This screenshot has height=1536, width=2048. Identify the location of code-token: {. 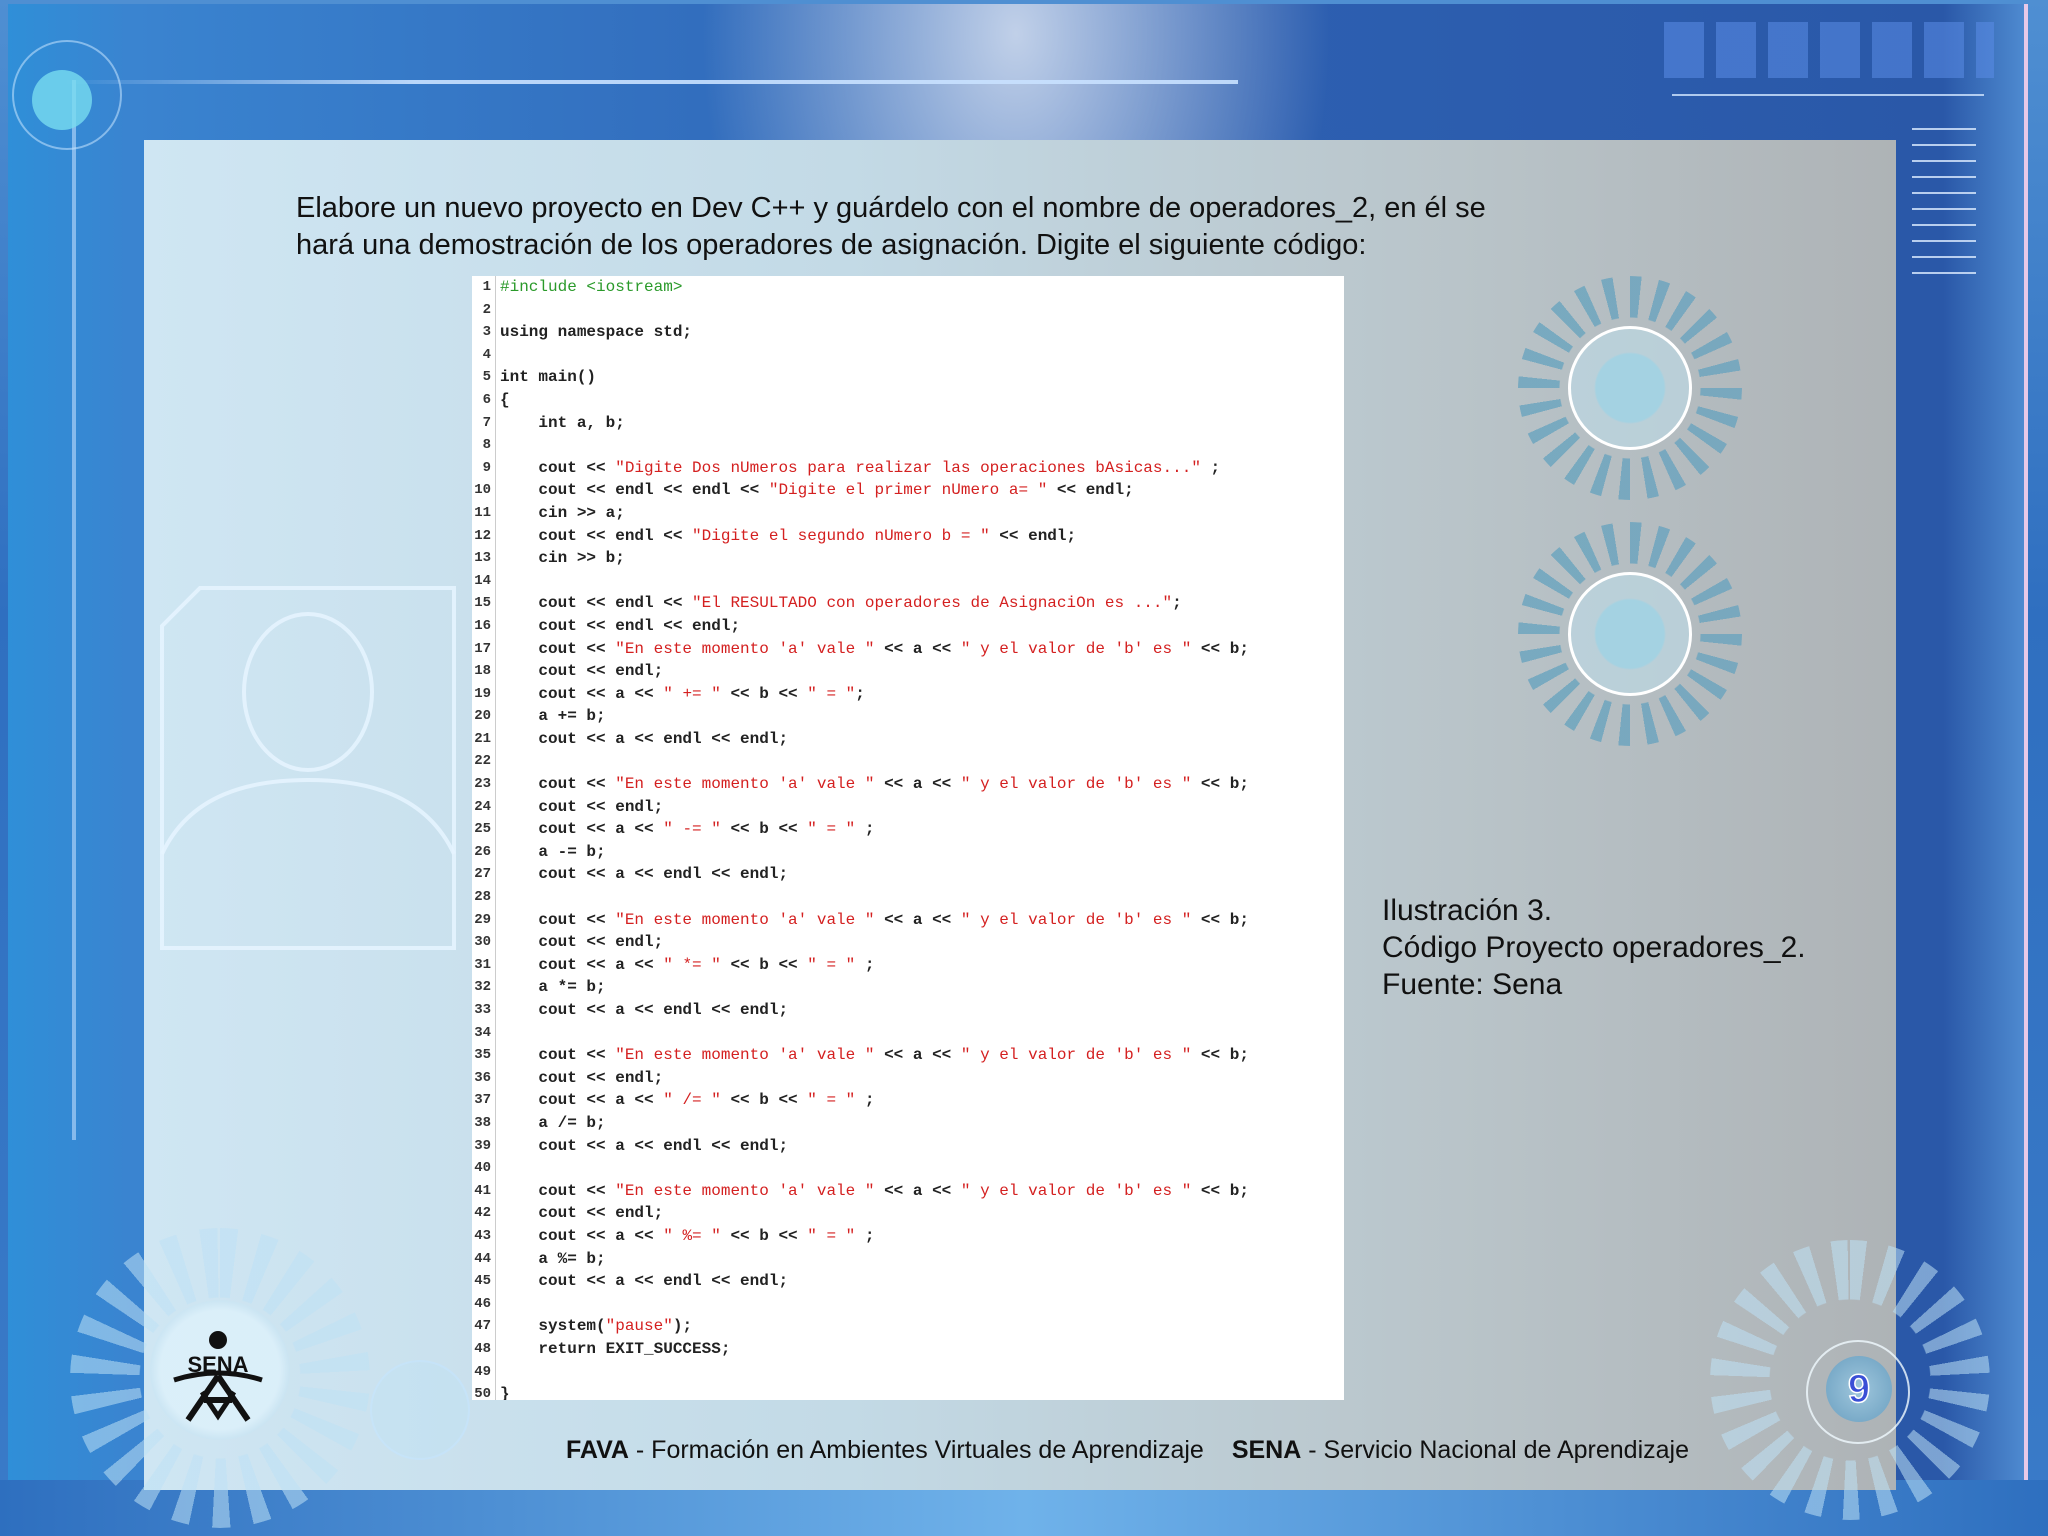
(505, 399).